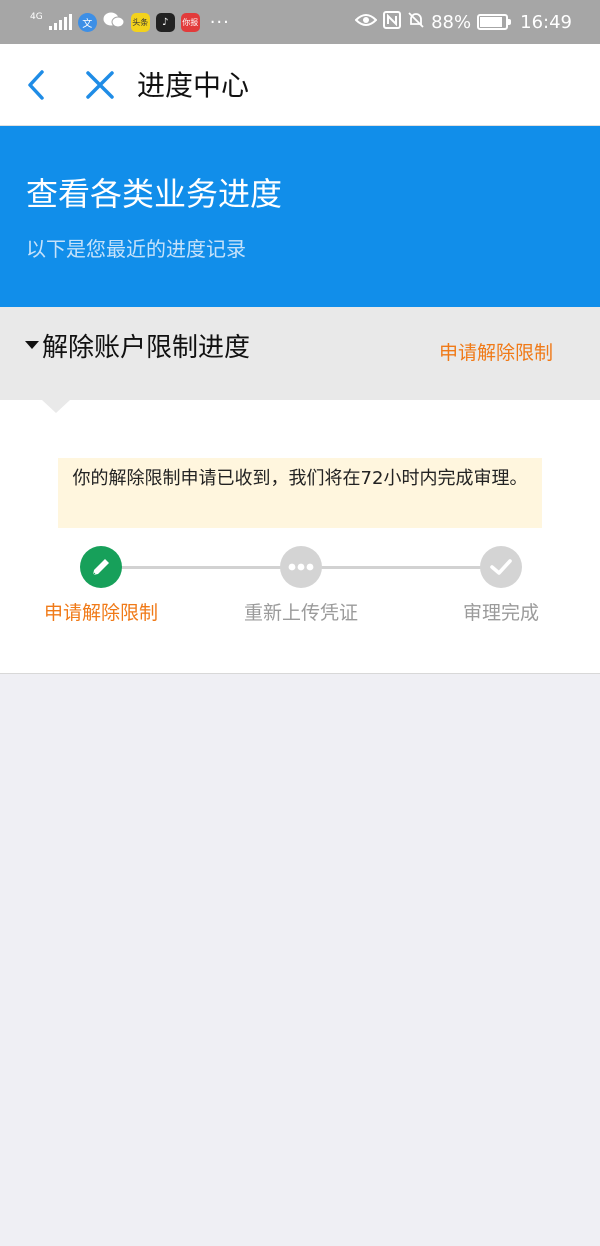 Image resolution: width=600 pixels, height=1246 pixels. Describe the element at coordinates (190, 22) in the screenshot. I see `report-app-icon: 你报` at that location.